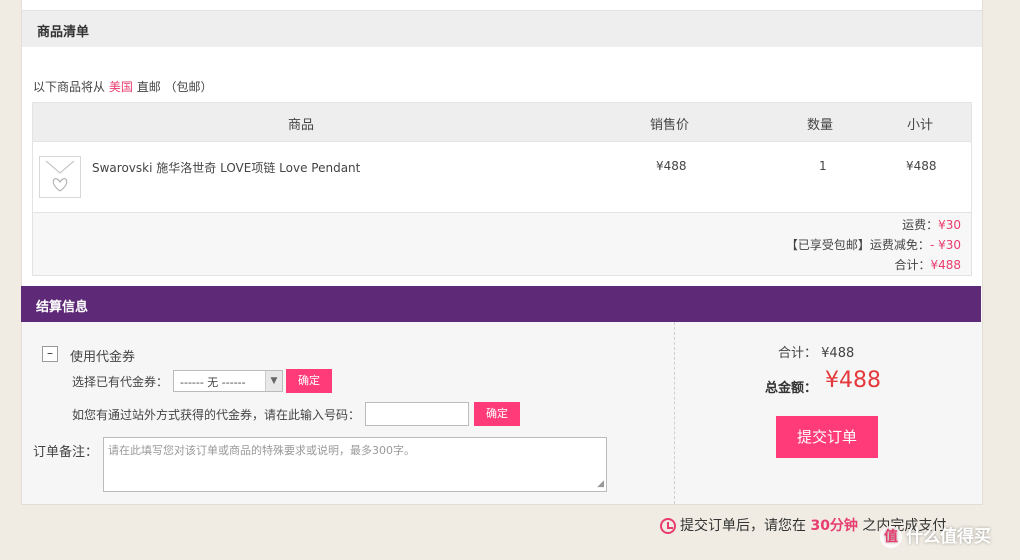 The image size is (1020, 560). Describe the element at coordinates (791, 388) in the screenshot. I see `grand-total-label: 总金额：` at that location.